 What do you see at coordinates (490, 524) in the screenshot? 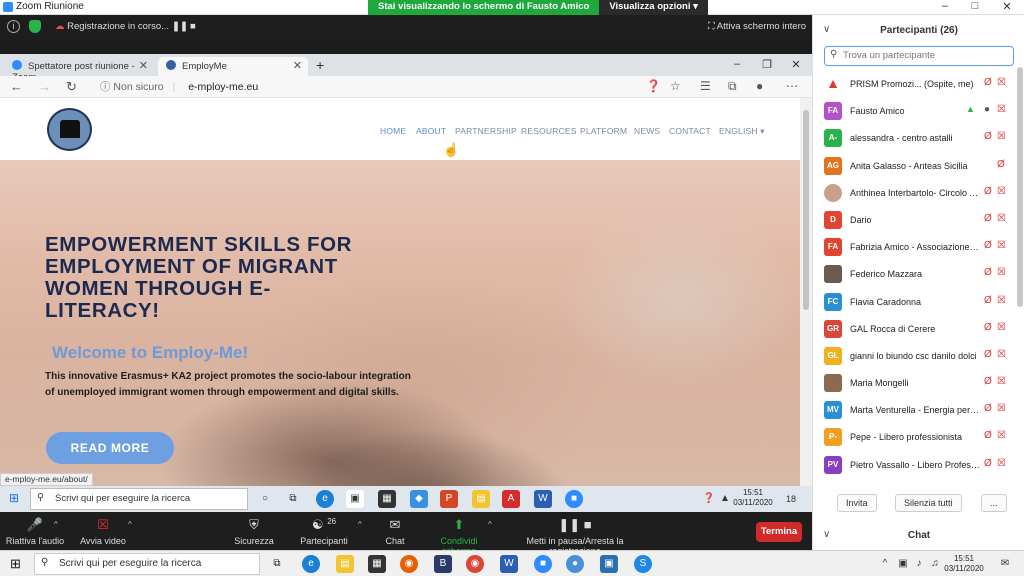
I see `share-chevron-icon: ^` at bounding box center [490, 524].